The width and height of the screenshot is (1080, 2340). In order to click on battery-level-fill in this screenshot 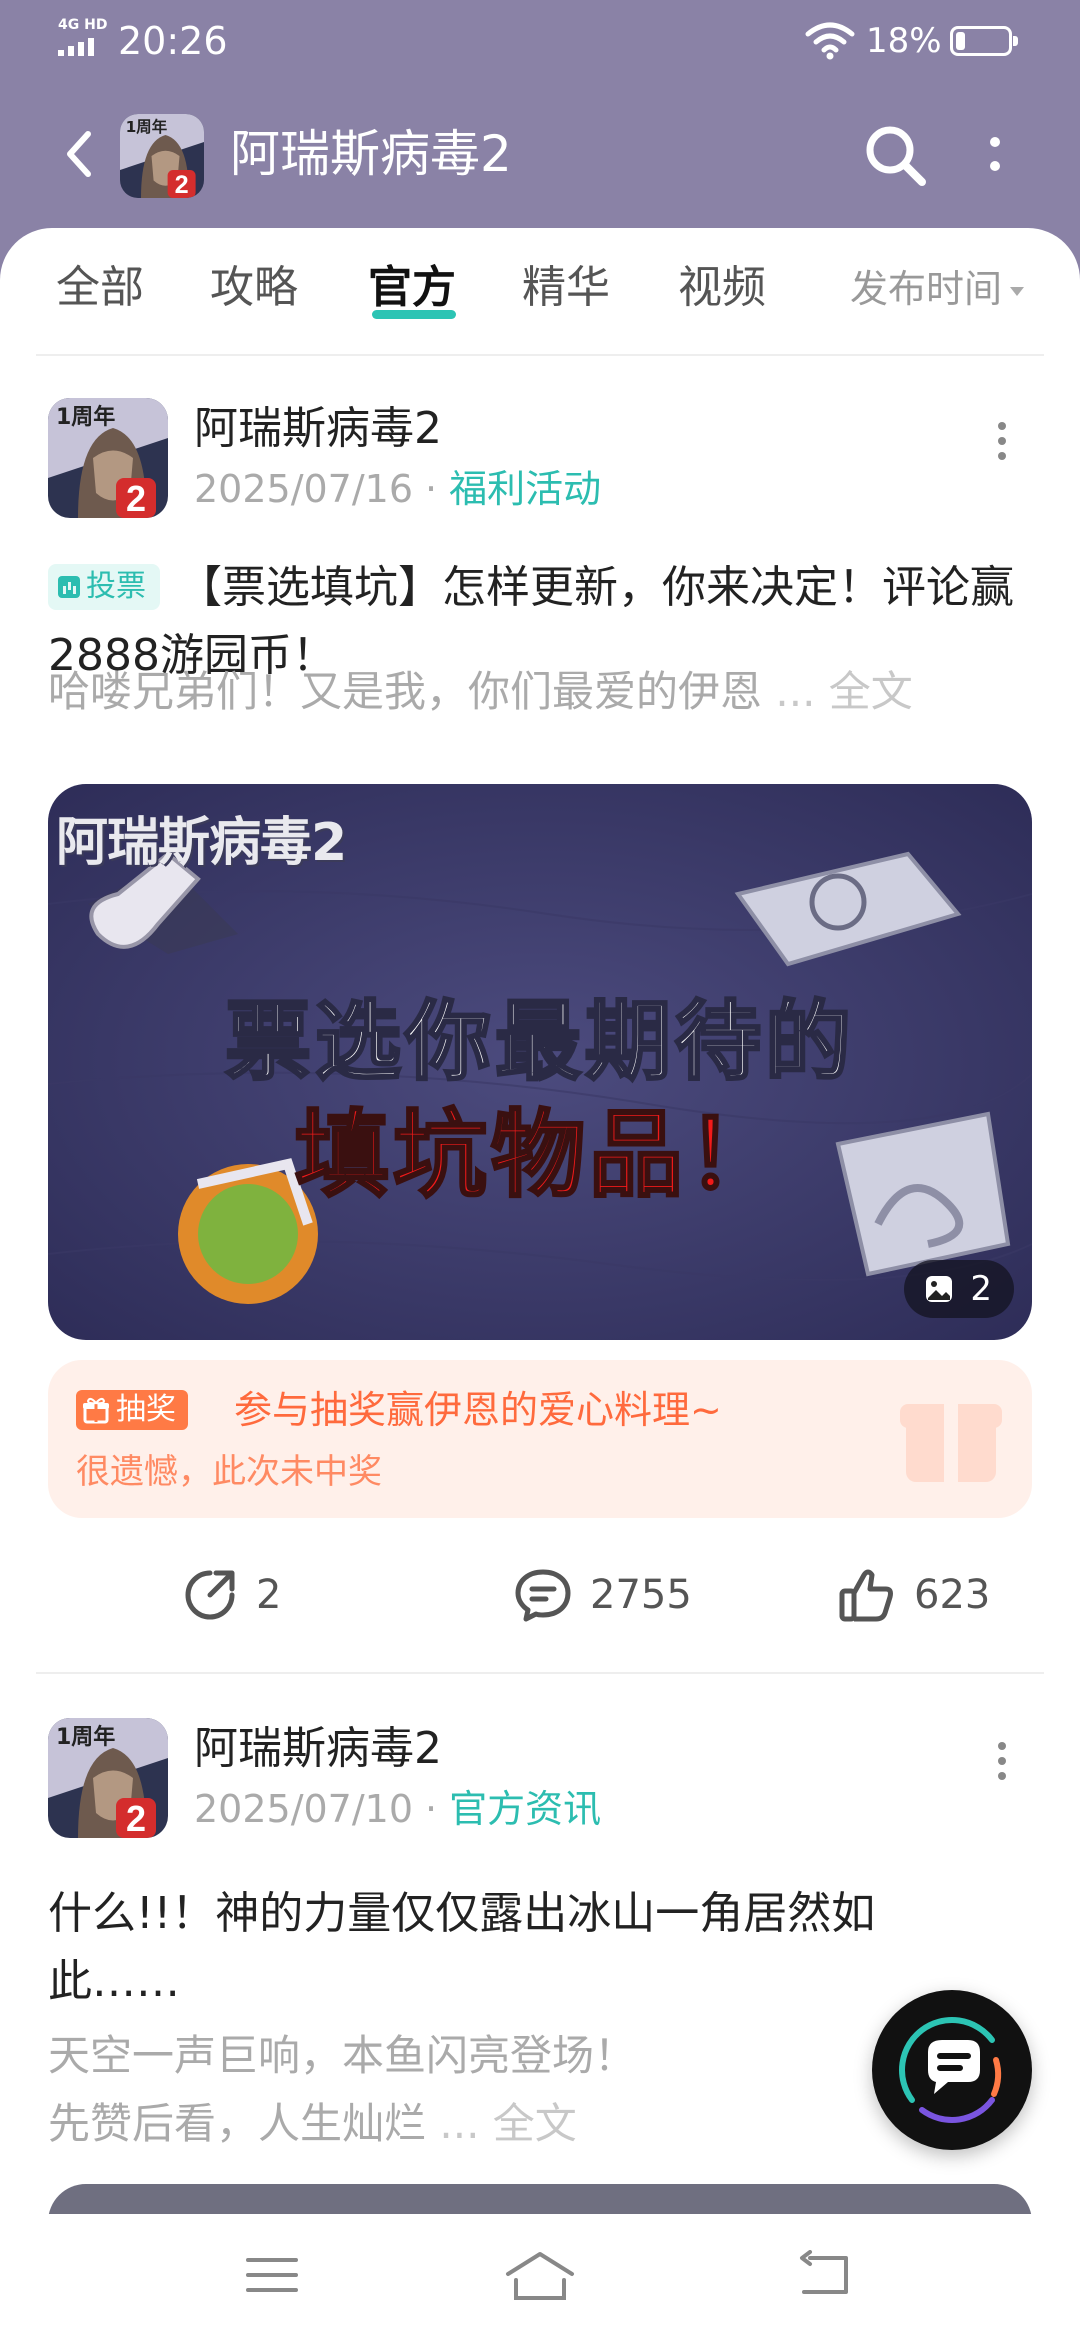, I will do `click(960, 41)`.